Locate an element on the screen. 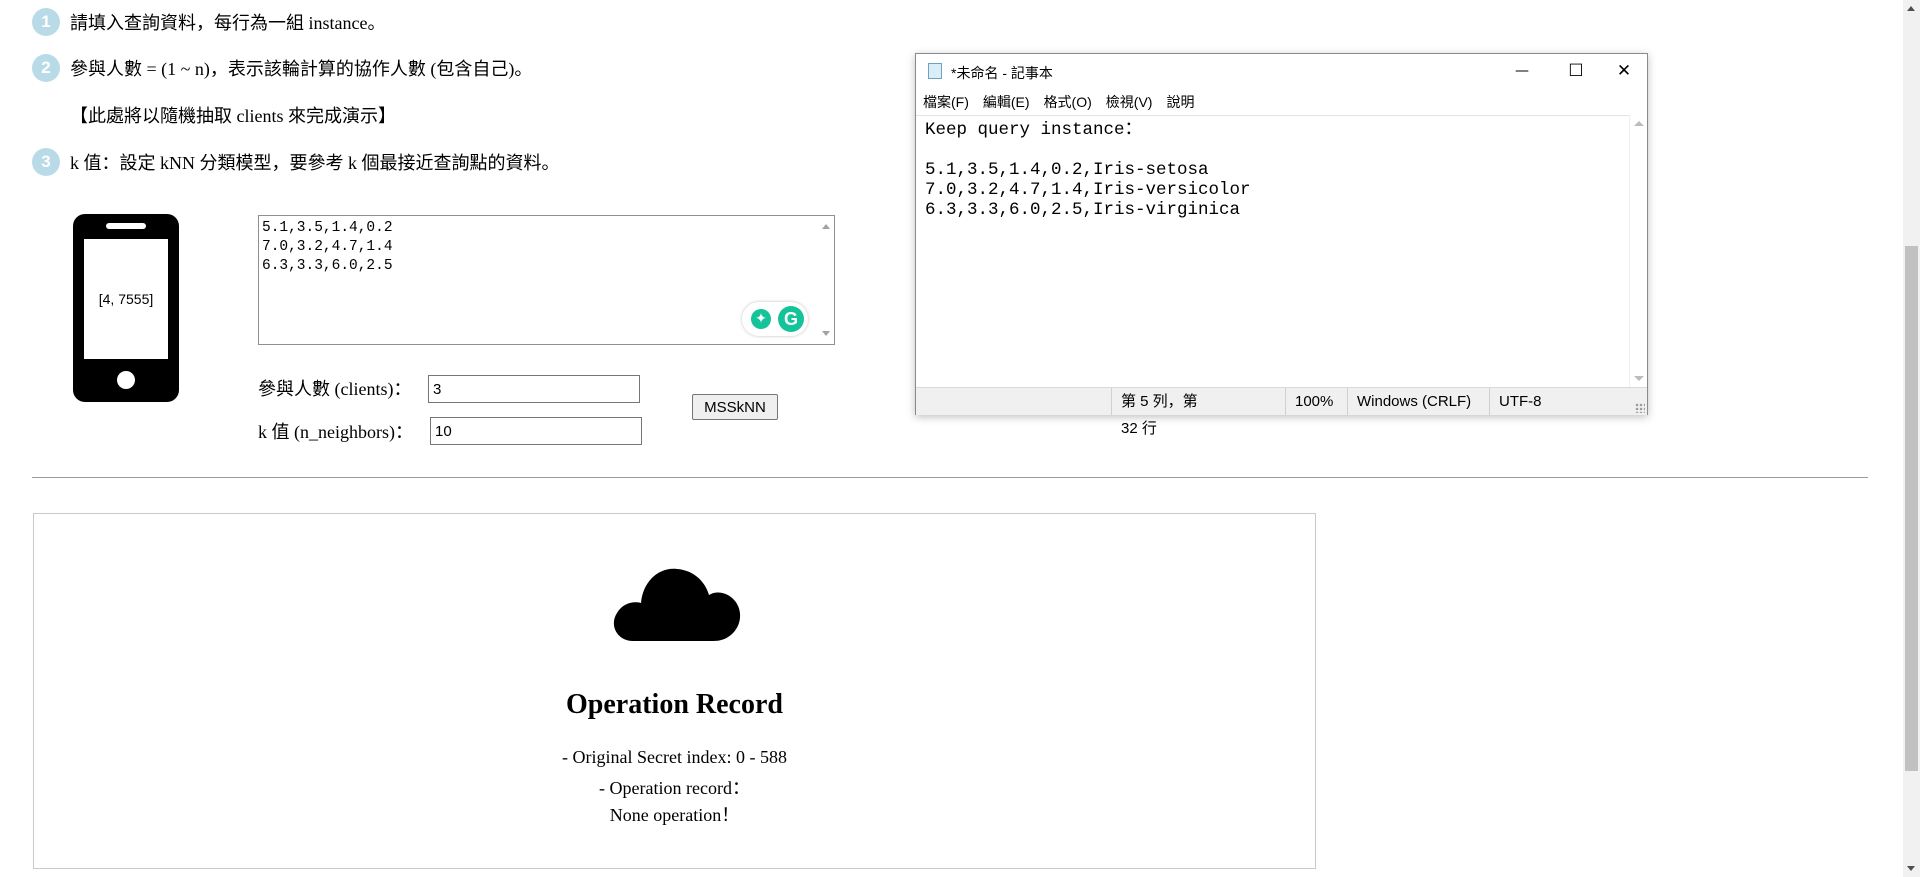 Image resolution: width=1920 pixels, height=877 pixels. status-line-ending: Windows (CRLF) is located at coordinates (1418, 401).